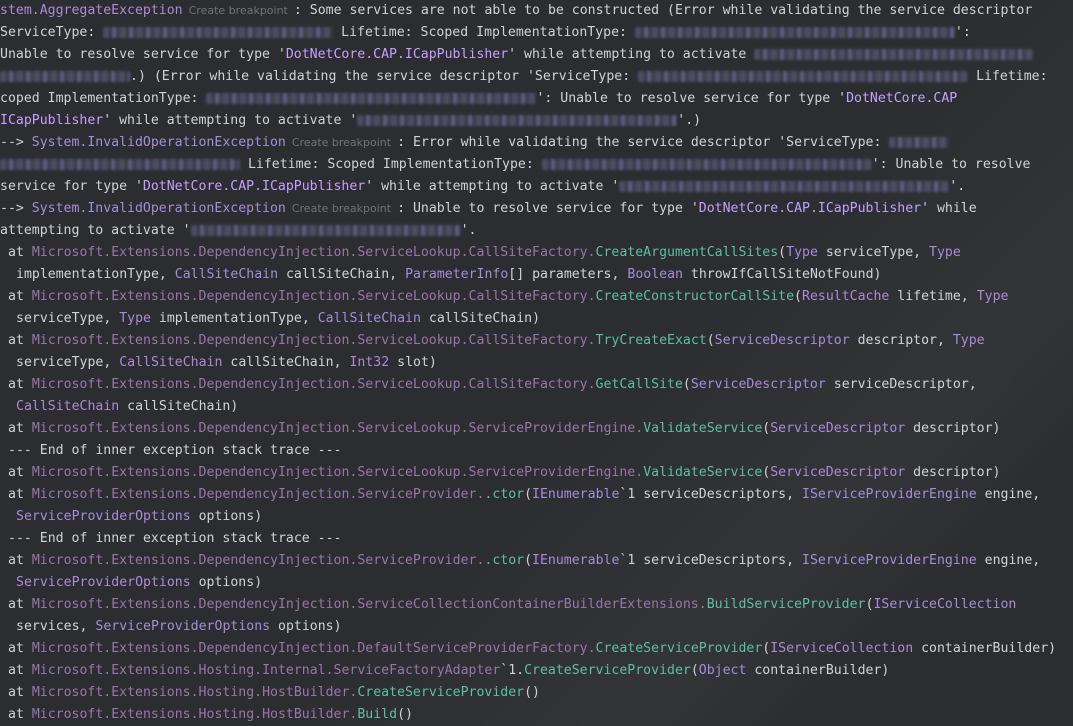  What do you see at coordinates (945, 604) in the screenshot?
I see `console-text: IServiceCollection` at bounding box center [945, 604].